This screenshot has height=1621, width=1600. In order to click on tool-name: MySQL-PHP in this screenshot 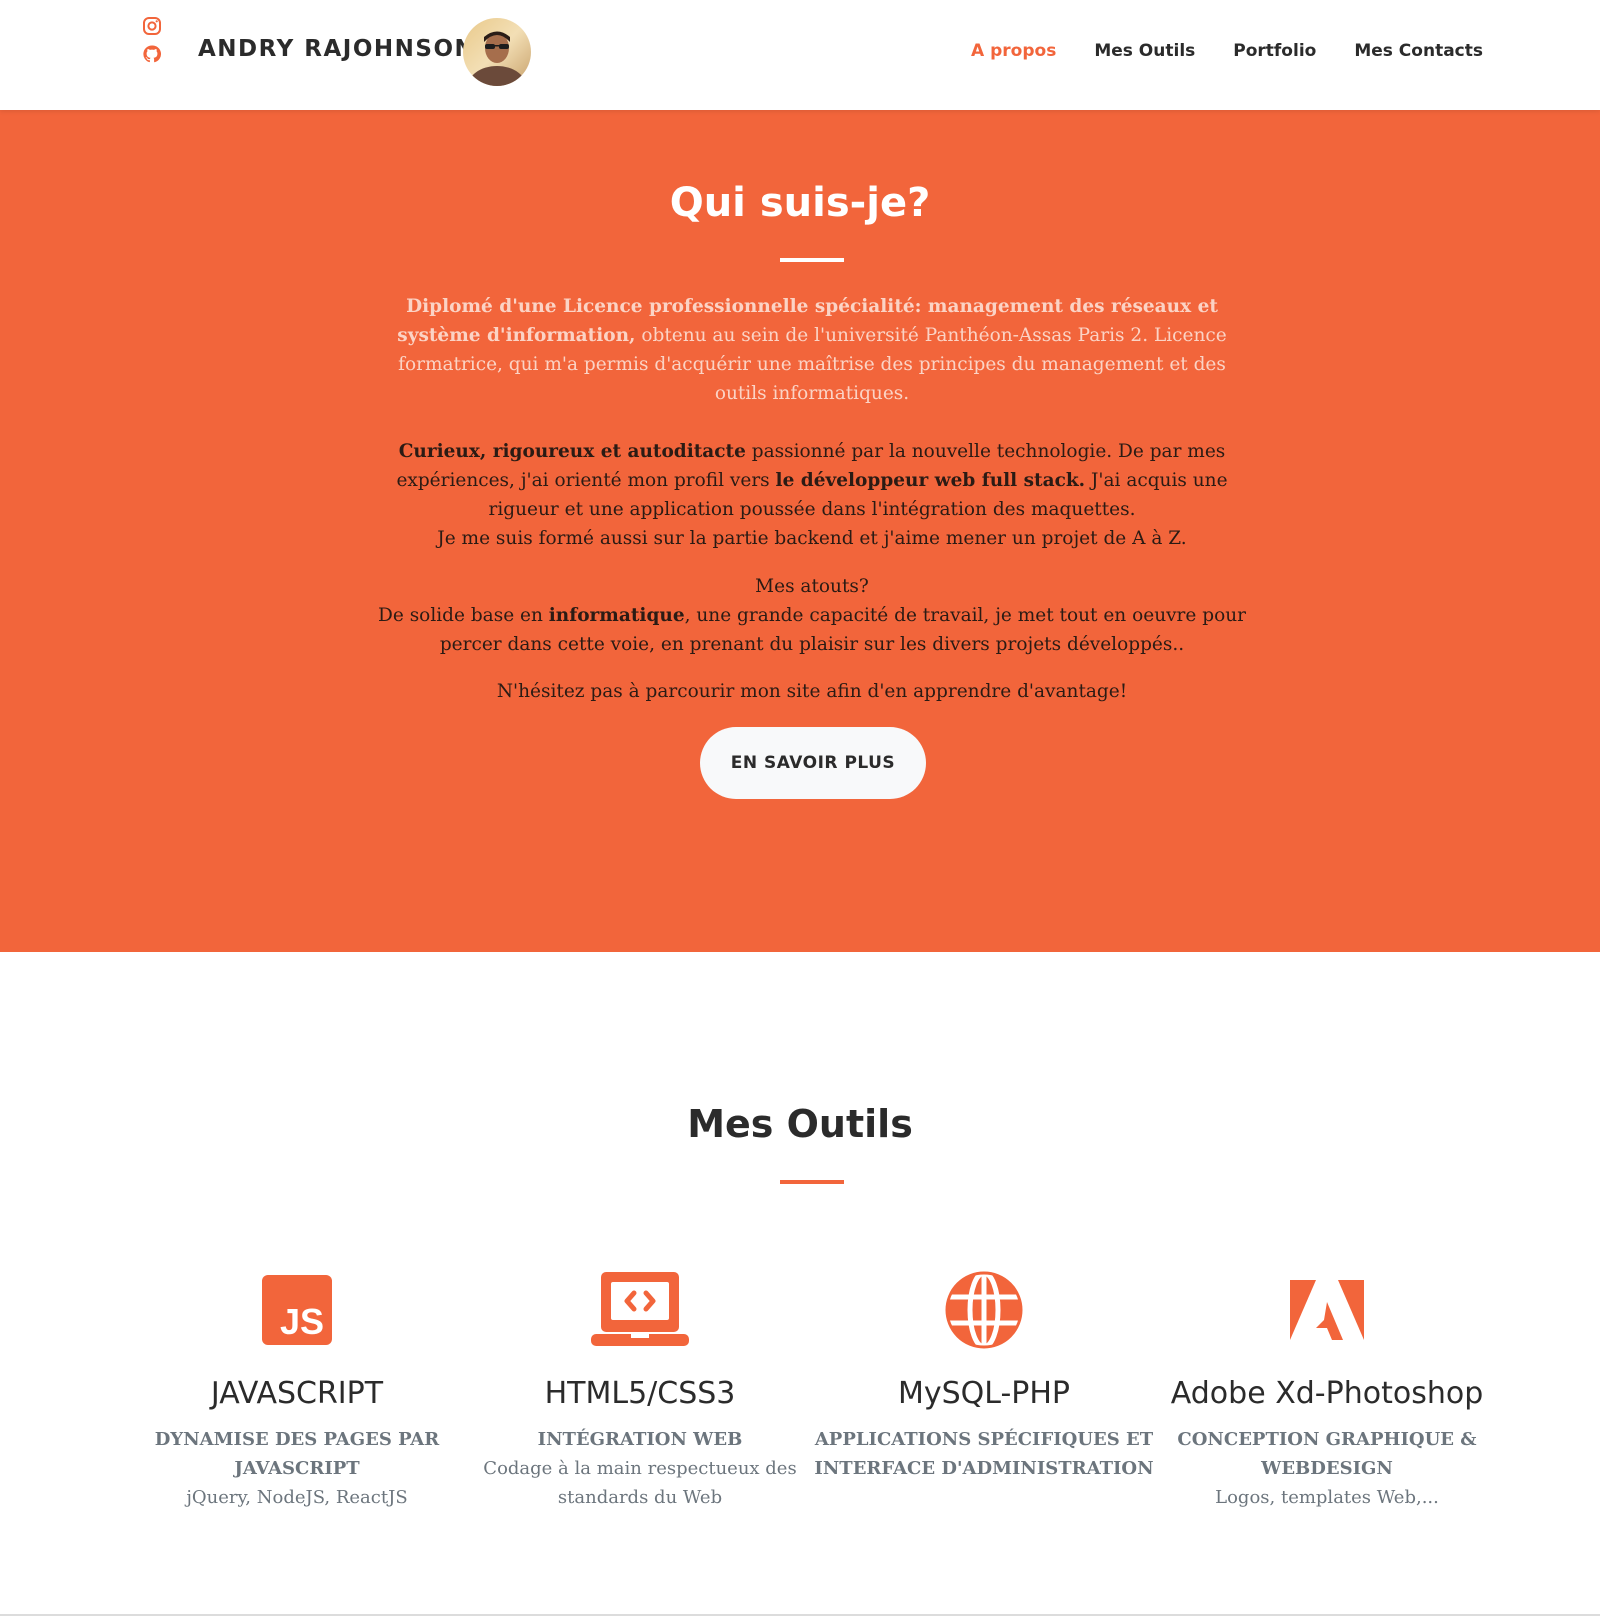, I will do `click(984, 1393)`.